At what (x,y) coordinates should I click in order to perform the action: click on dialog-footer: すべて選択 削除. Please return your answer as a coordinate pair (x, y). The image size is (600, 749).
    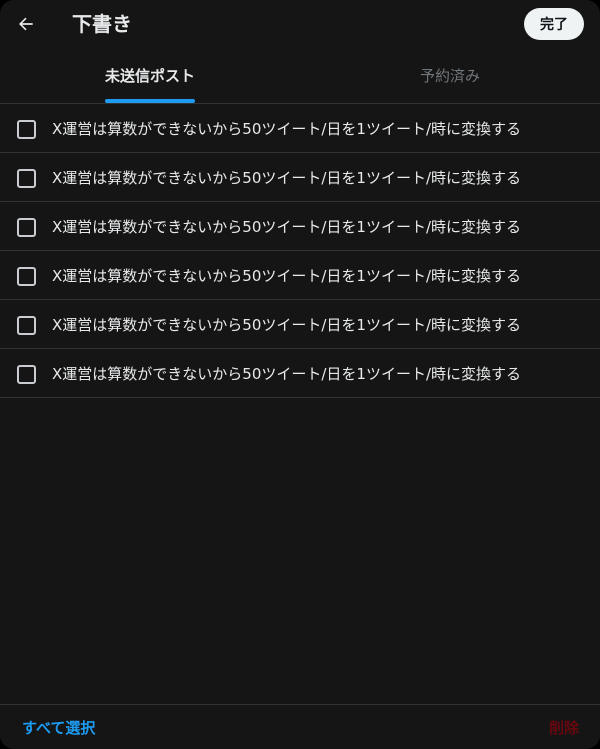
    Looking at the image, I should click on (300, 726).